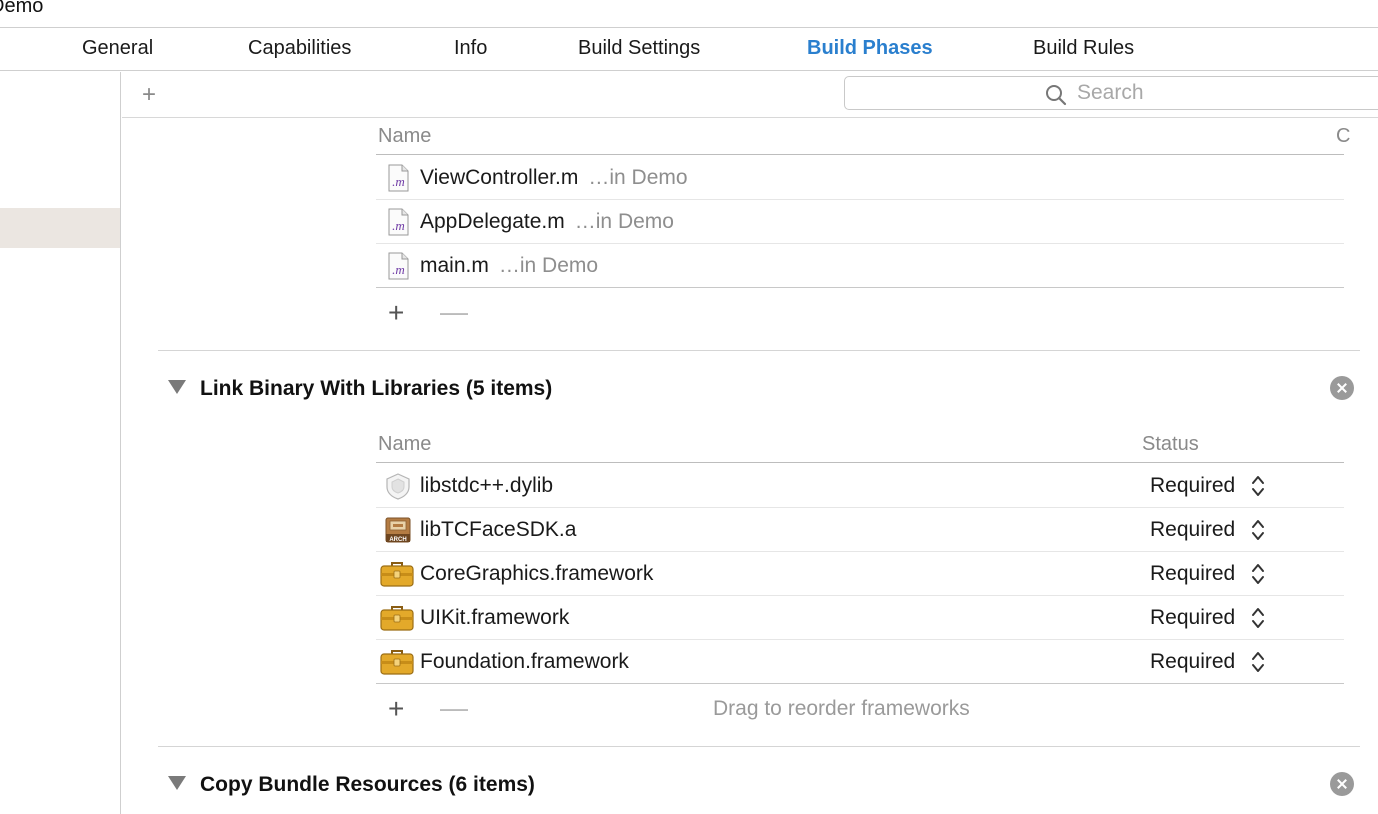 This screenshot has width=1378, height=814. Describe the element at coordinates (398, 530) in the screenshot. I see `static-archive-icon: ARCH` at that location.